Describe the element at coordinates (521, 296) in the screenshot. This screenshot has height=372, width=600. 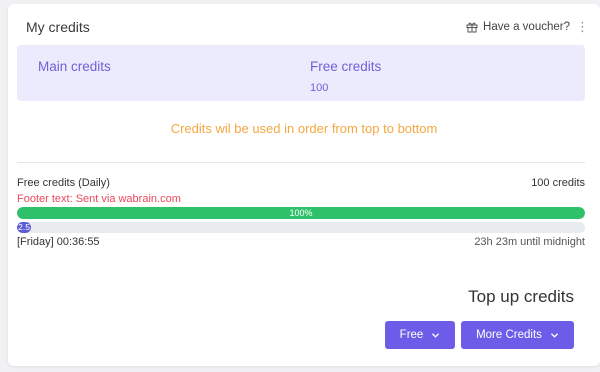
I see `topup-title: Top up credits` at that location.